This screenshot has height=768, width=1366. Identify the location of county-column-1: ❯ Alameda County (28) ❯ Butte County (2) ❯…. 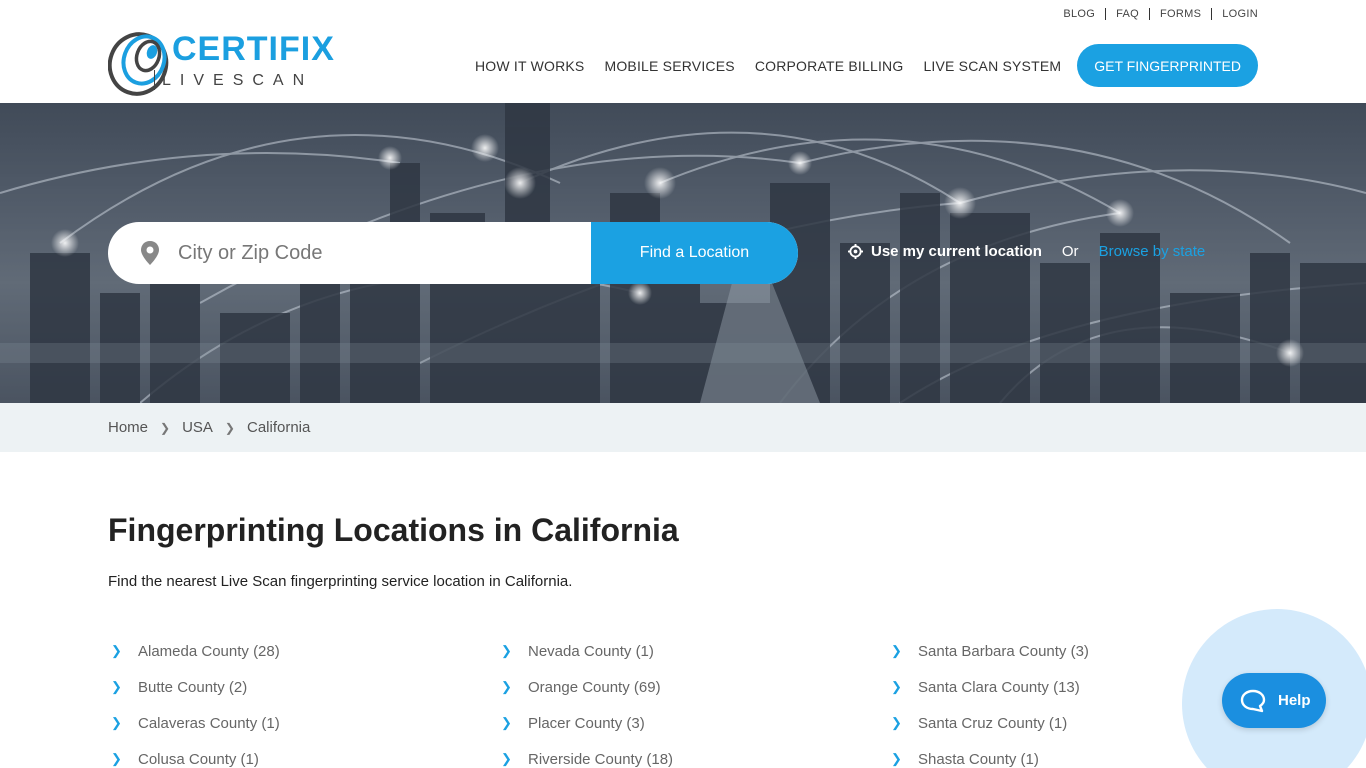
(194, 700).